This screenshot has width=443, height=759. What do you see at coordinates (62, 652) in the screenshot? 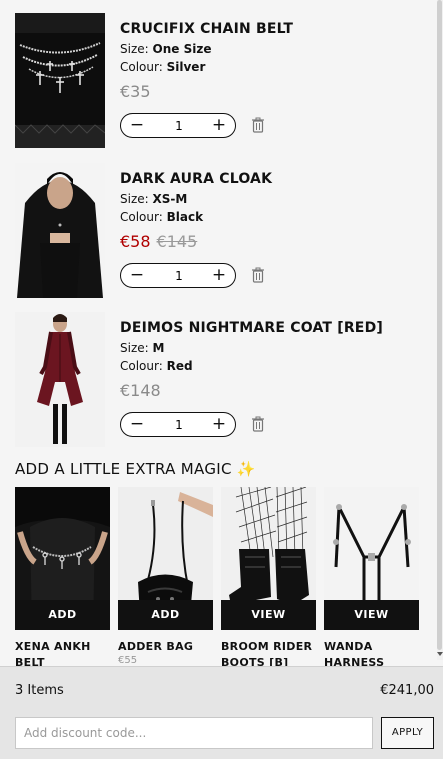
I see `upsell-product-name: XENA ANKH BELT` at bounding box center [62, 652].